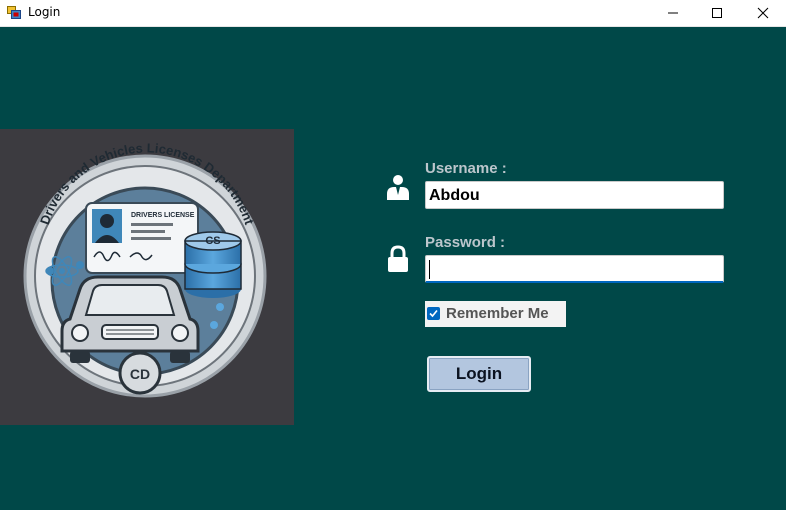 The height and width of the screenshot is (510, 786). What do you see at coordinates (466, 168) in the screenshot?
I see `username-label: Username :` at bounding box center [466, 168].